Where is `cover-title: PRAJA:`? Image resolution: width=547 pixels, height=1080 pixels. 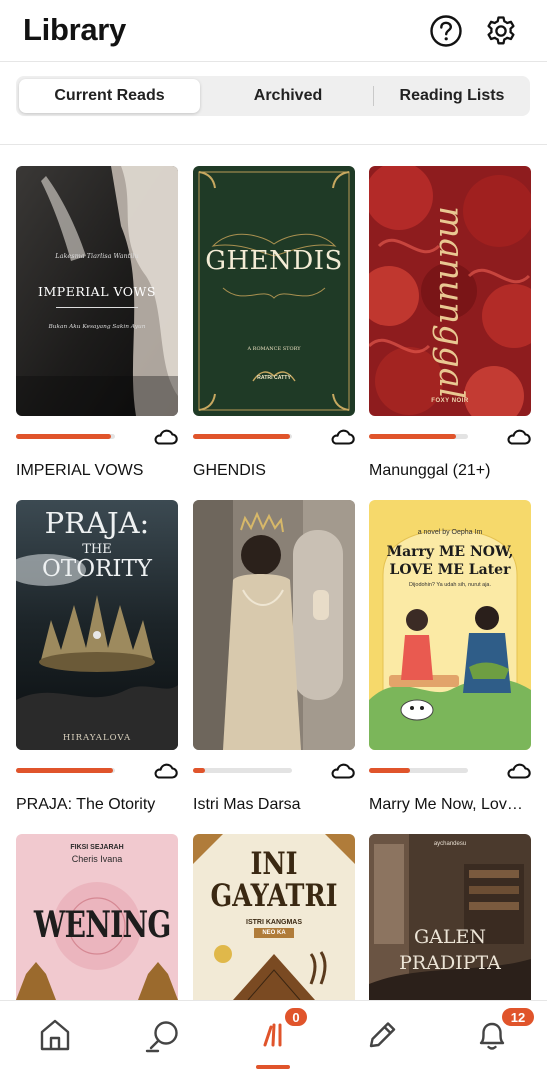
cover-title: PRAJA: is located at coordinates (97, 523).